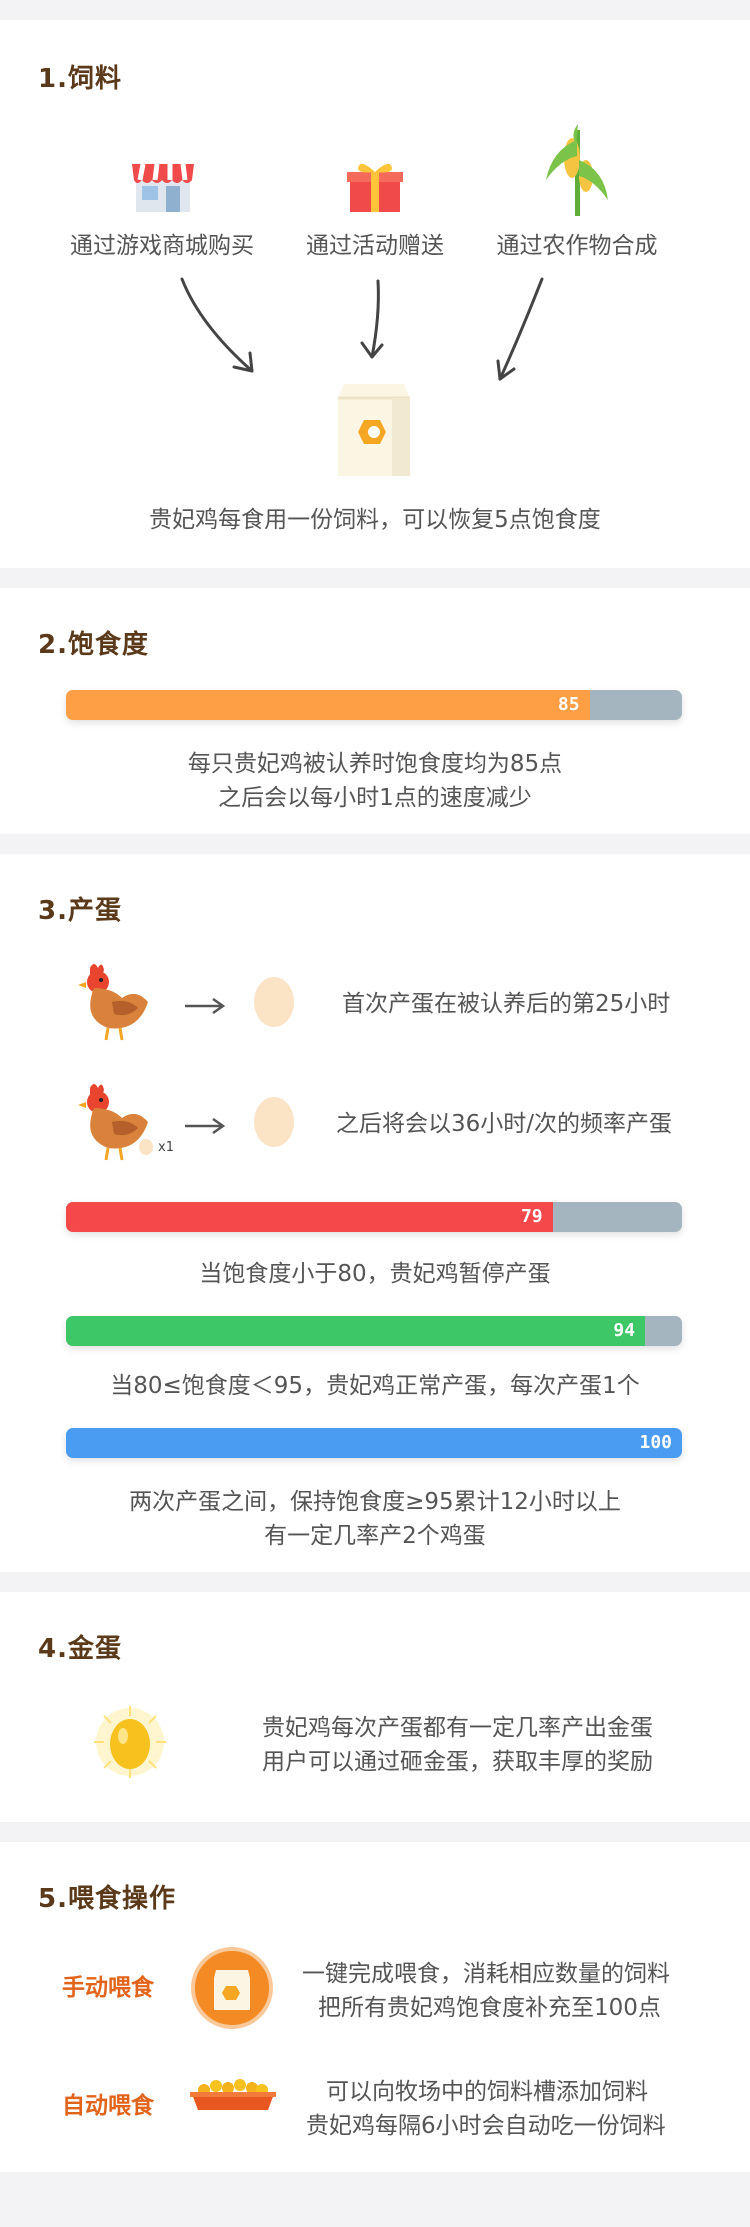 This screenshot has width=750, height=2227. I want to click on satiety-bar: 85, so click(374, 705).